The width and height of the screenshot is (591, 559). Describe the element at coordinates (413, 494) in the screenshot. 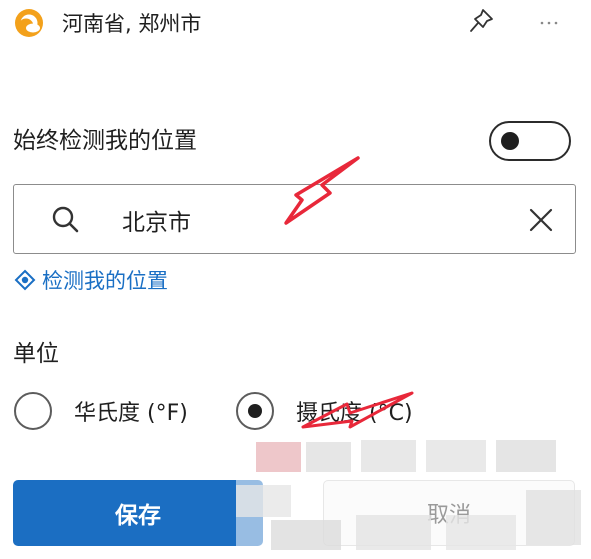

I see `watermark-overlay` at that location.